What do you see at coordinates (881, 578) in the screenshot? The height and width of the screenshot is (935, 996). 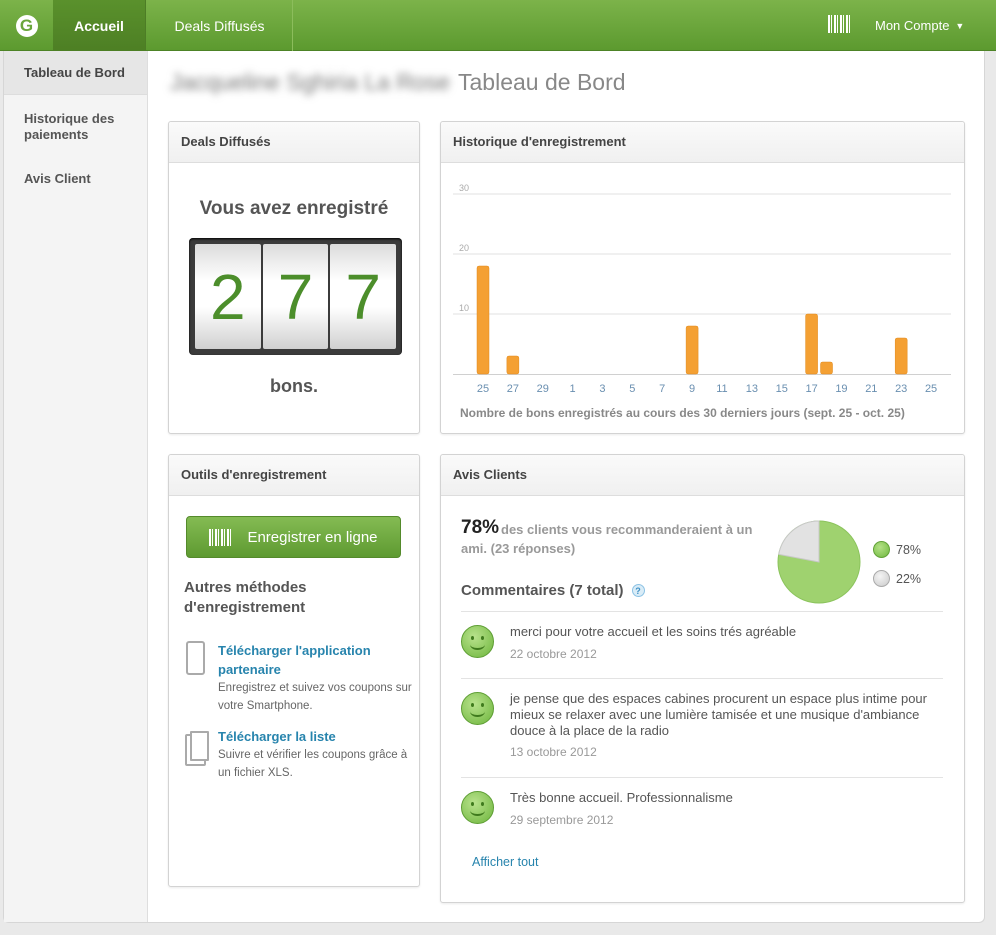 I see `smiley-neutral-icon` at bounding box center [881, 578].